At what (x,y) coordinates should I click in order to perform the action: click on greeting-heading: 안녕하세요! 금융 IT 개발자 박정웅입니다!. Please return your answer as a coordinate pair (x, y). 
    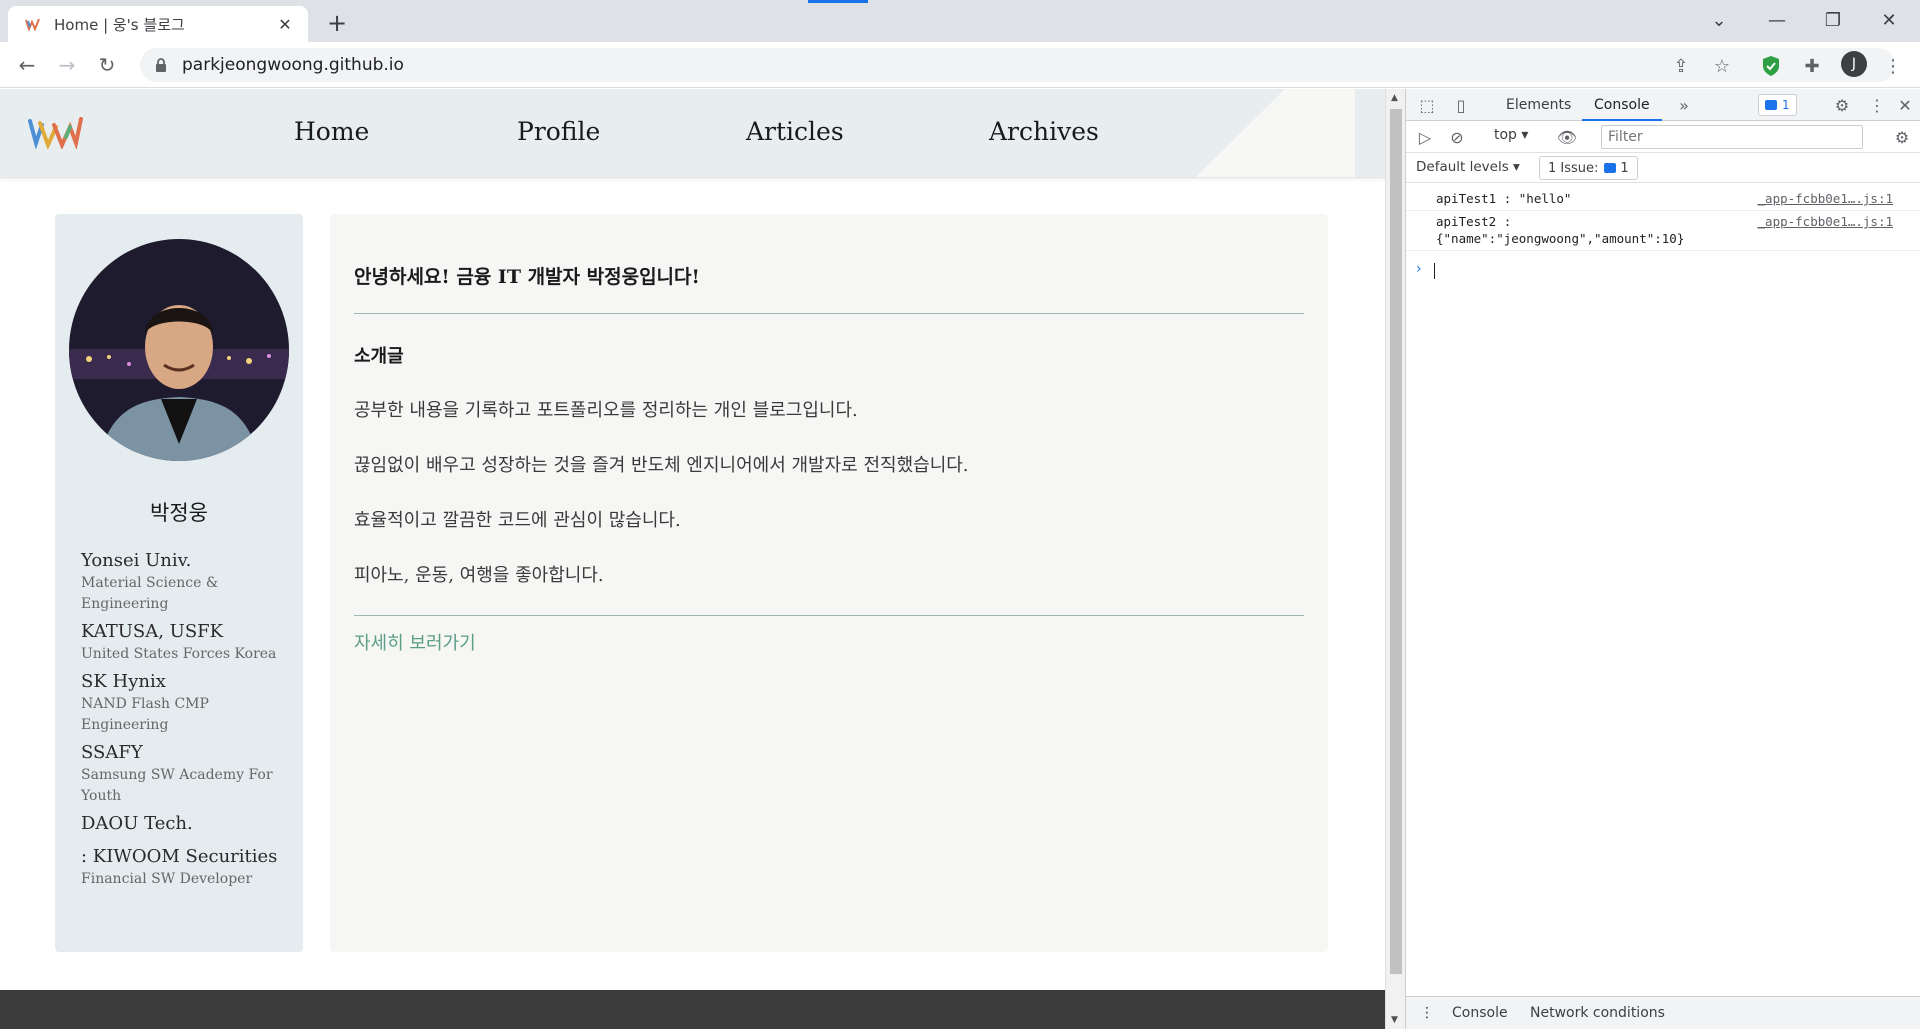
    Looking at the image, I should click on (527, 277).